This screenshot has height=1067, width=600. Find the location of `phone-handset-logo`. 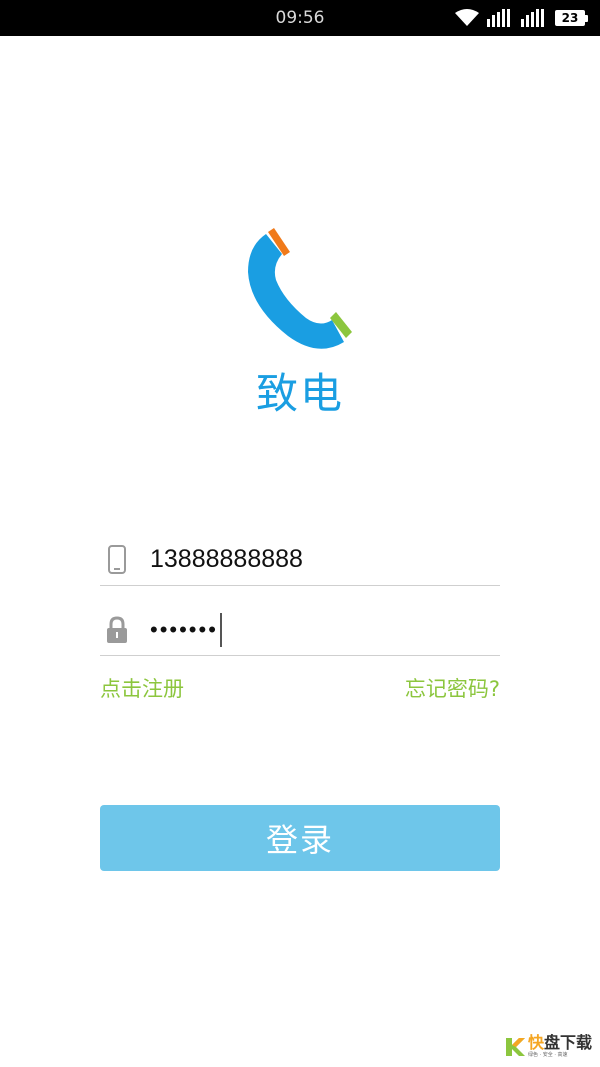

phone-handset-logo is located at coordinates (300, 294).